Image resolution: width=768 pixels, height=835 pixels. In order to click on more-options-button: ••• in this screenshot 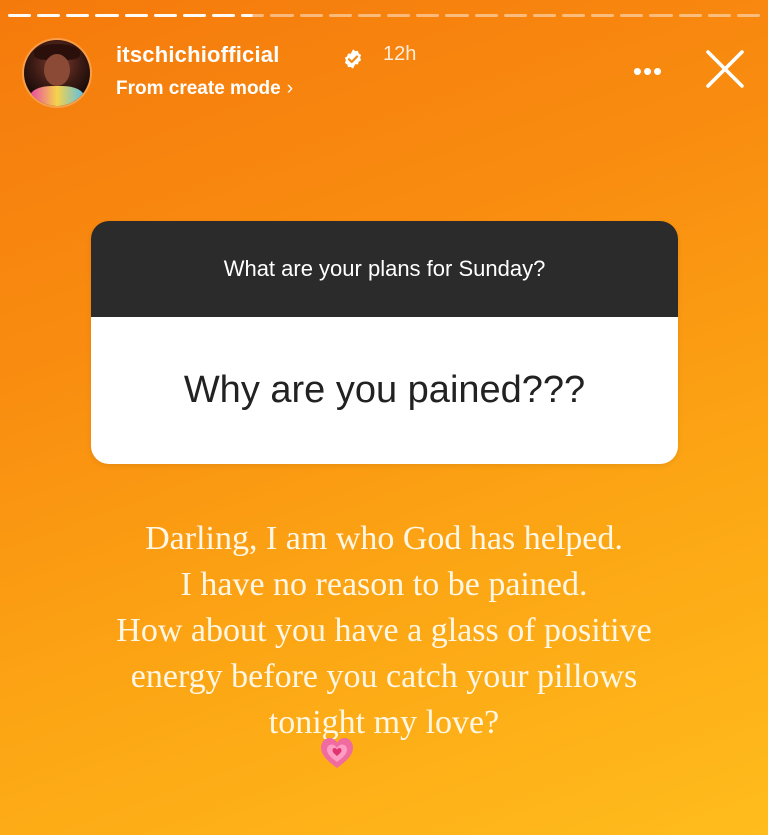, I will do `click(648, 71)`.